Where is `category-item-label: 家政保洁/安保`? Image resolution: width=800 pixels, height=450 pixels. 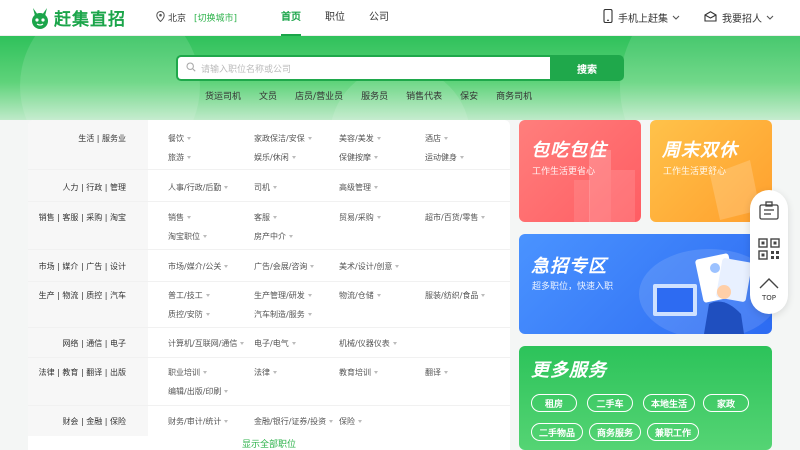 category-item-label: 家政保洁/安保 is located at coordinates (279, 138).